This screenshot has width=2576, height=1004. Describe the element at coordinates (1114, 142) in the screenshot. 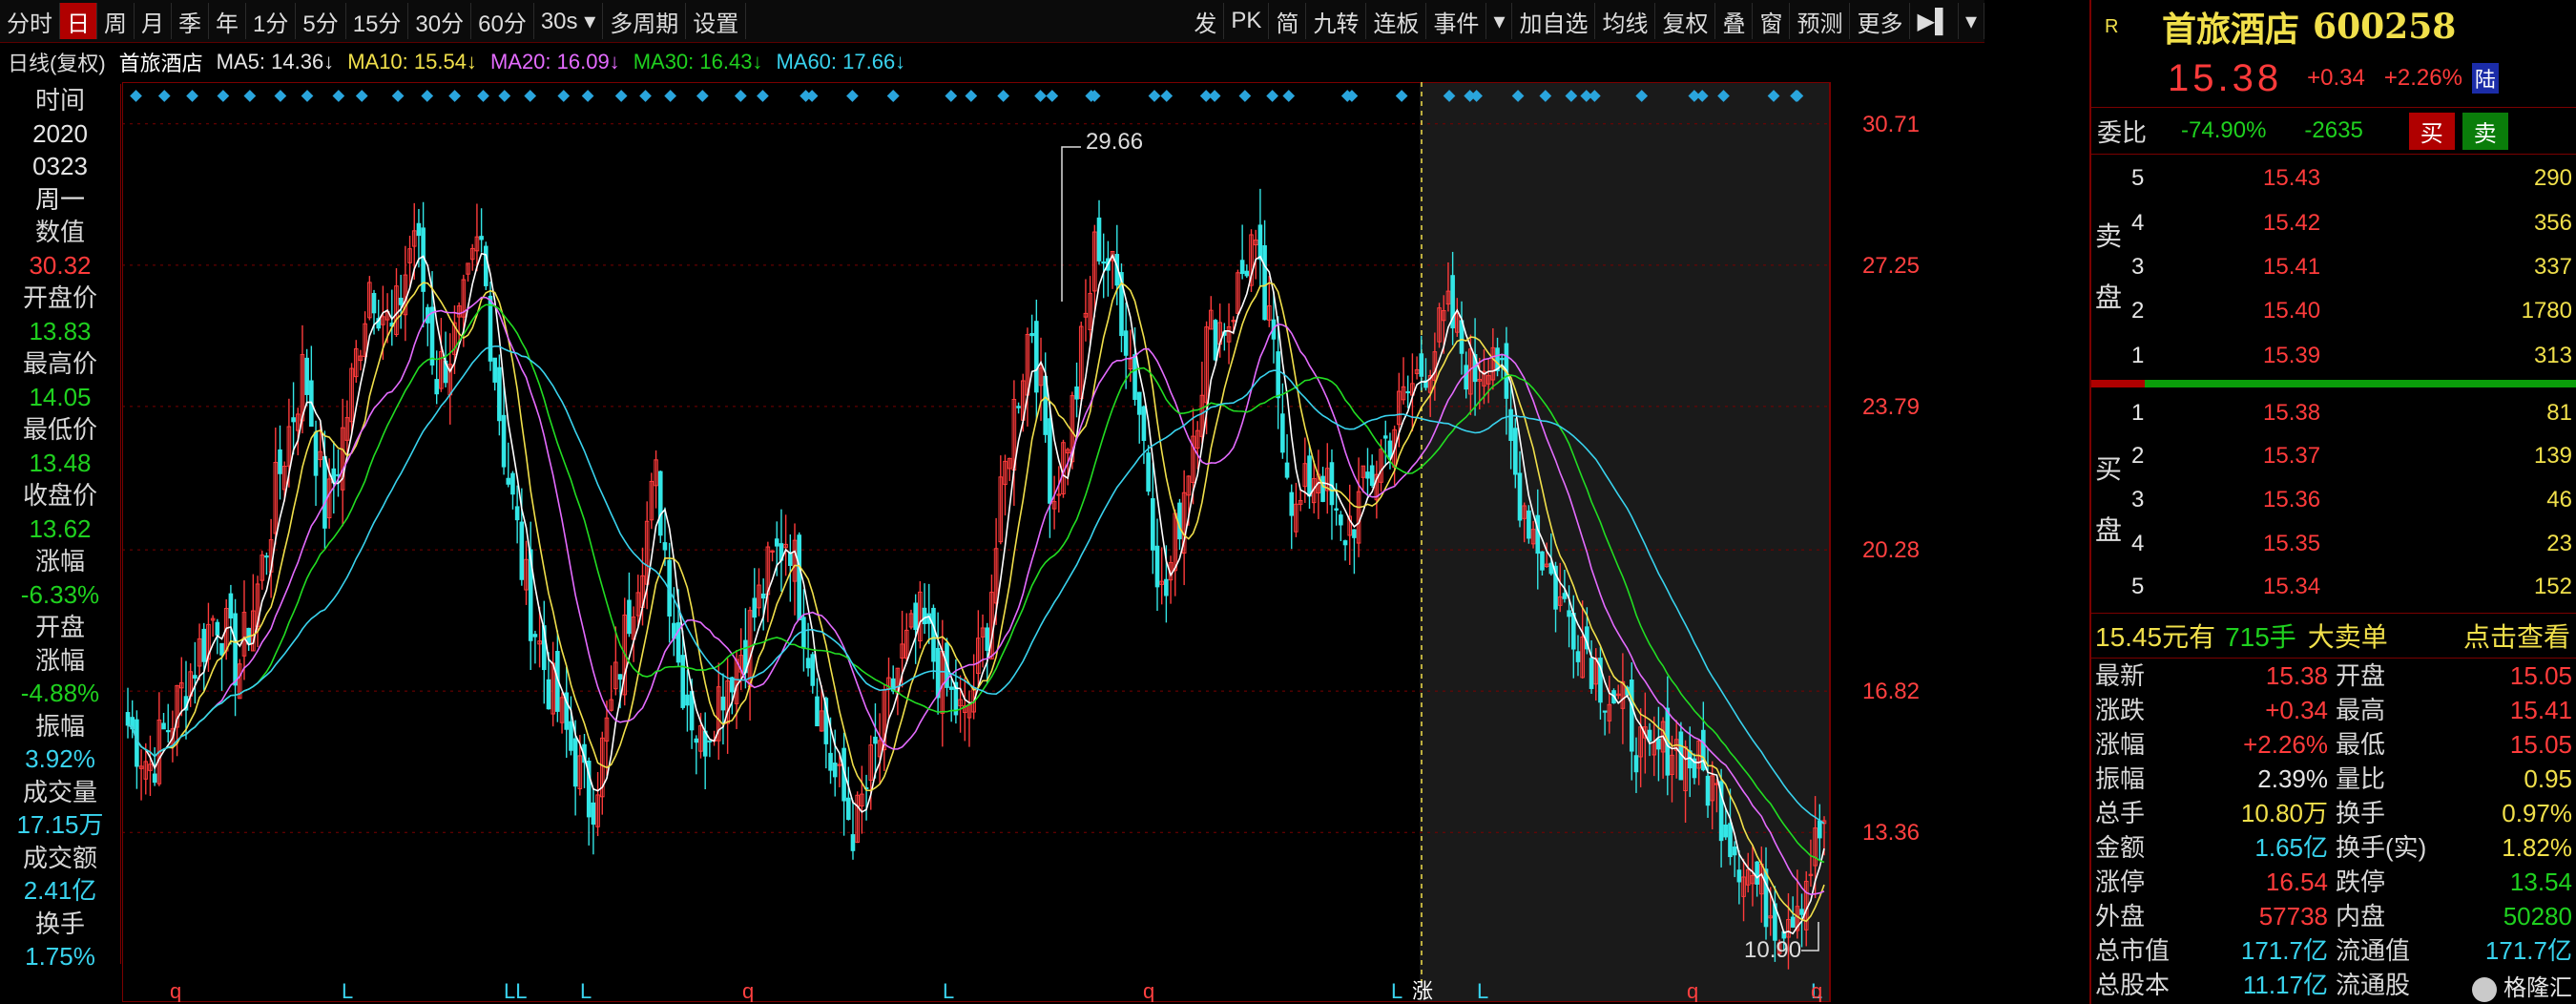

I see `max-price-annotation: 29.66` at that location.